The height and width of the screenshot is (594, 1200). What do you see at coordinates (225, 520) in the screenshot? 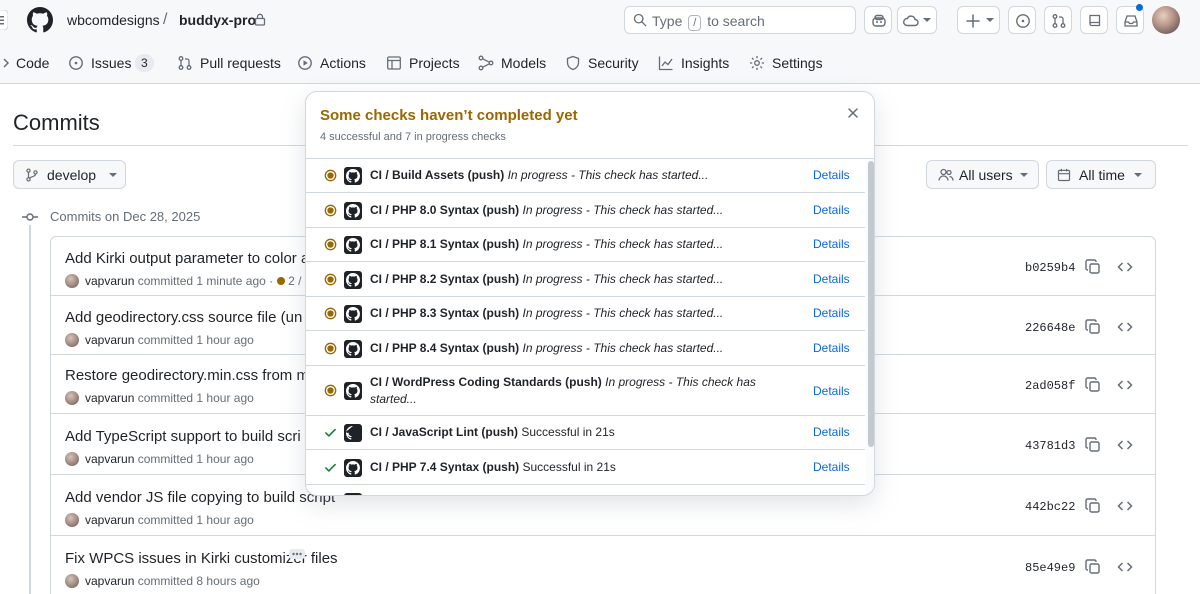
I see `commit-time: 1 hour ago` at bounding box center [225, 520].